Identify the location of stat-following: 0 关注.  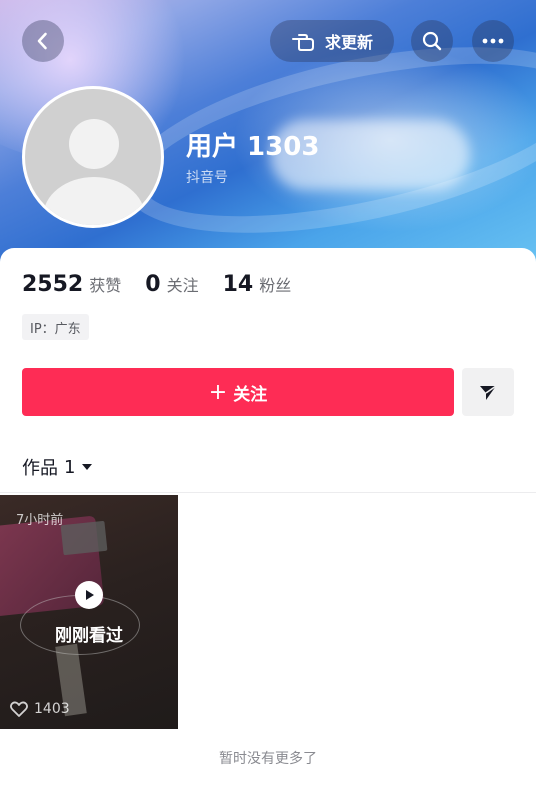
(171, 284).